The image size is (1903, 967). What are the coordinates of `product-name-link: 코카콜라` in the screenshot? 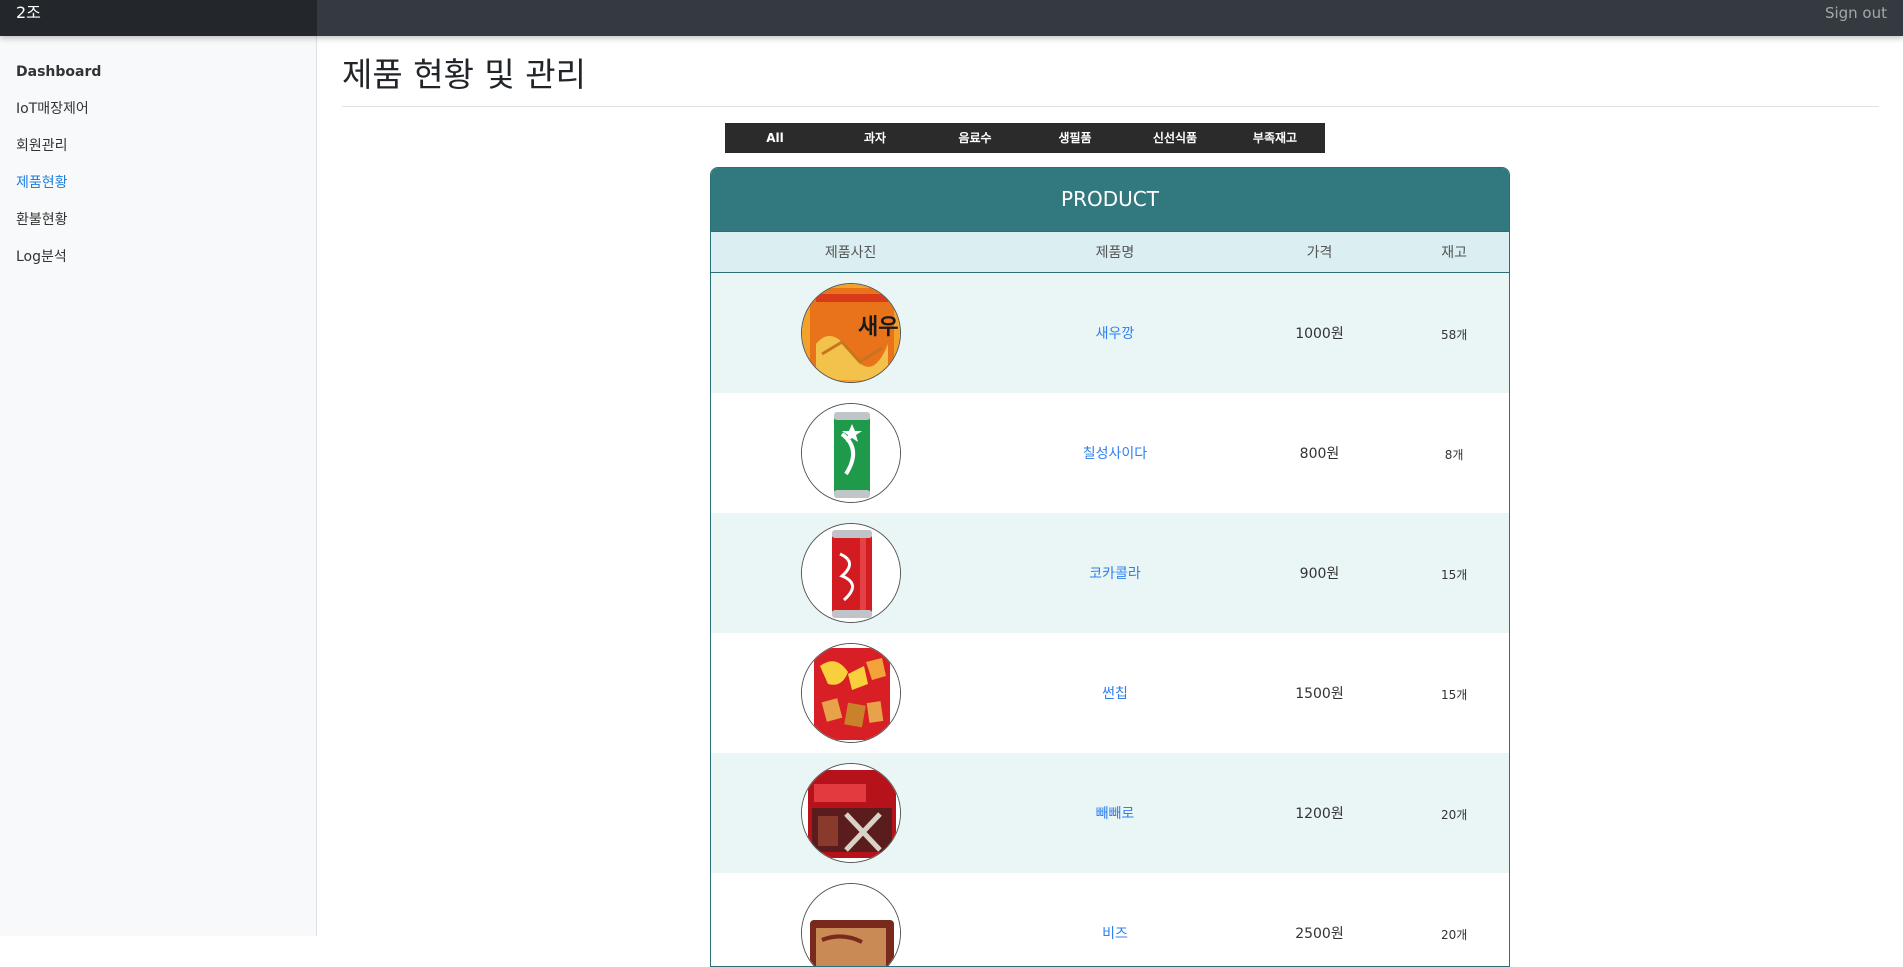 It's located at (1115, 574).